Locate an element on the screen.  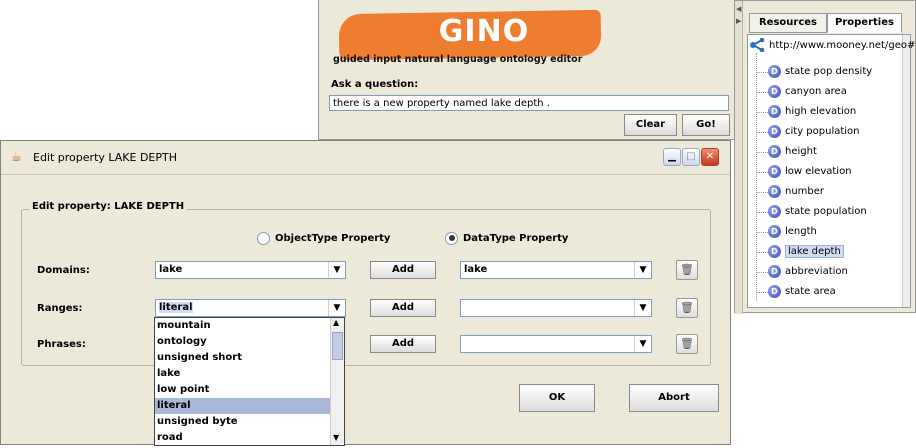
splitter-left-arrow-icon: ◀ is located at coordinates (738, 9).